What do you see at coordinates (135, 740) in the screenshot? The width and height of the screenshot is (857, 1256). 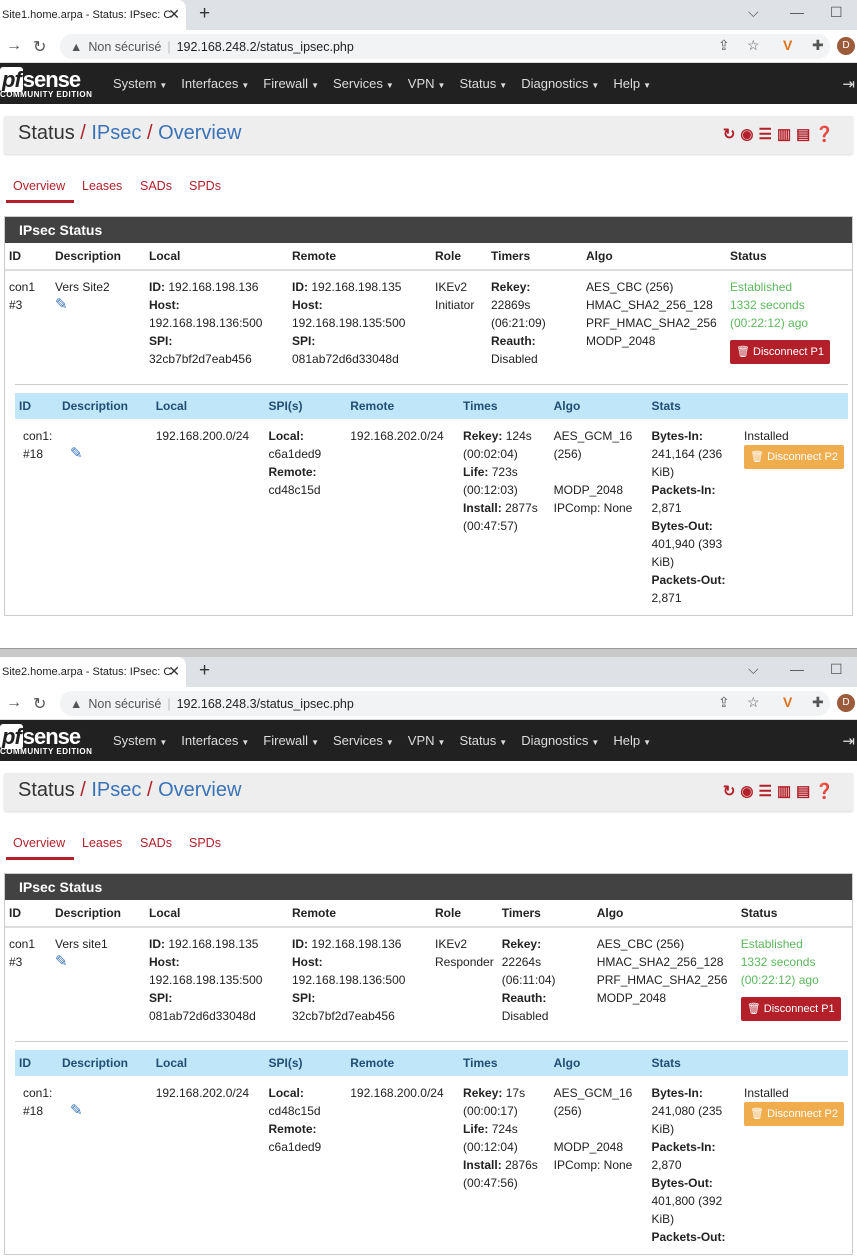 I see `menu-item-label: System` at bounding box center [135, 740].